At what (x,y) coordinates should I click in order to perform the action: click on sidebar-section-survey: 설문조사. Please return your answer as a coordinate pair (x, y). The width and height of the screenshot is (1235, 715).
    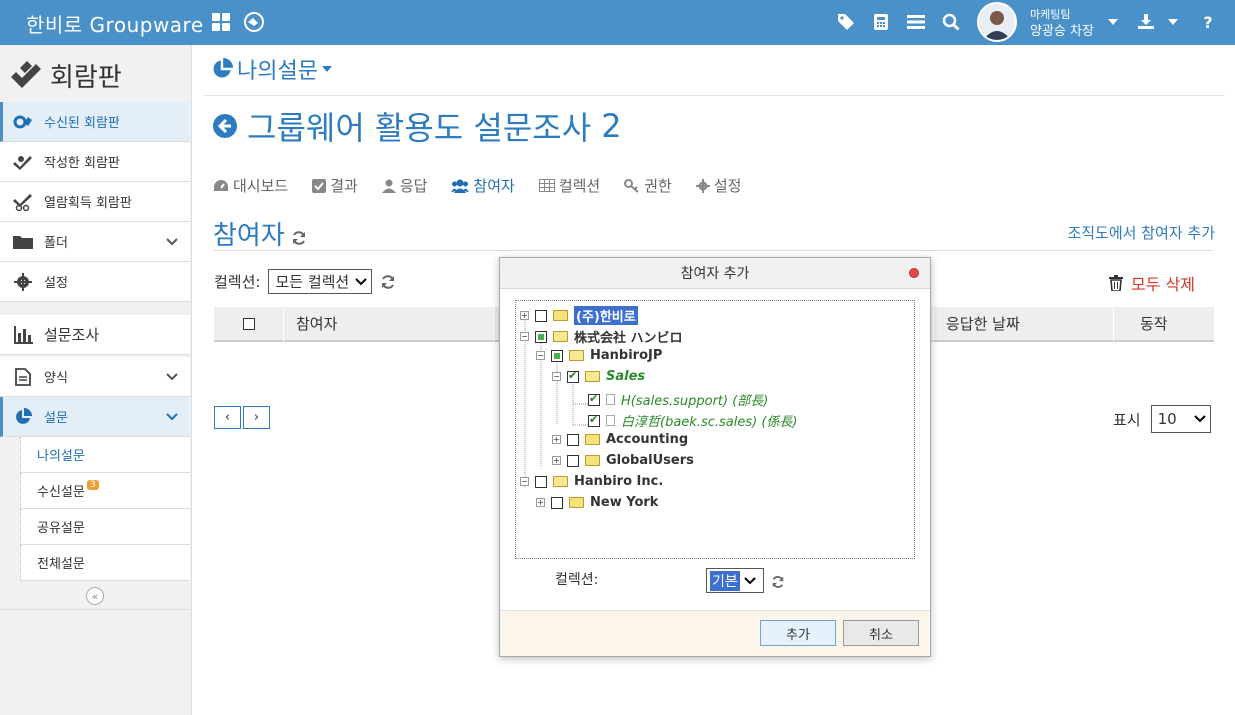
    Looking at the image, I should click on (95, 335).